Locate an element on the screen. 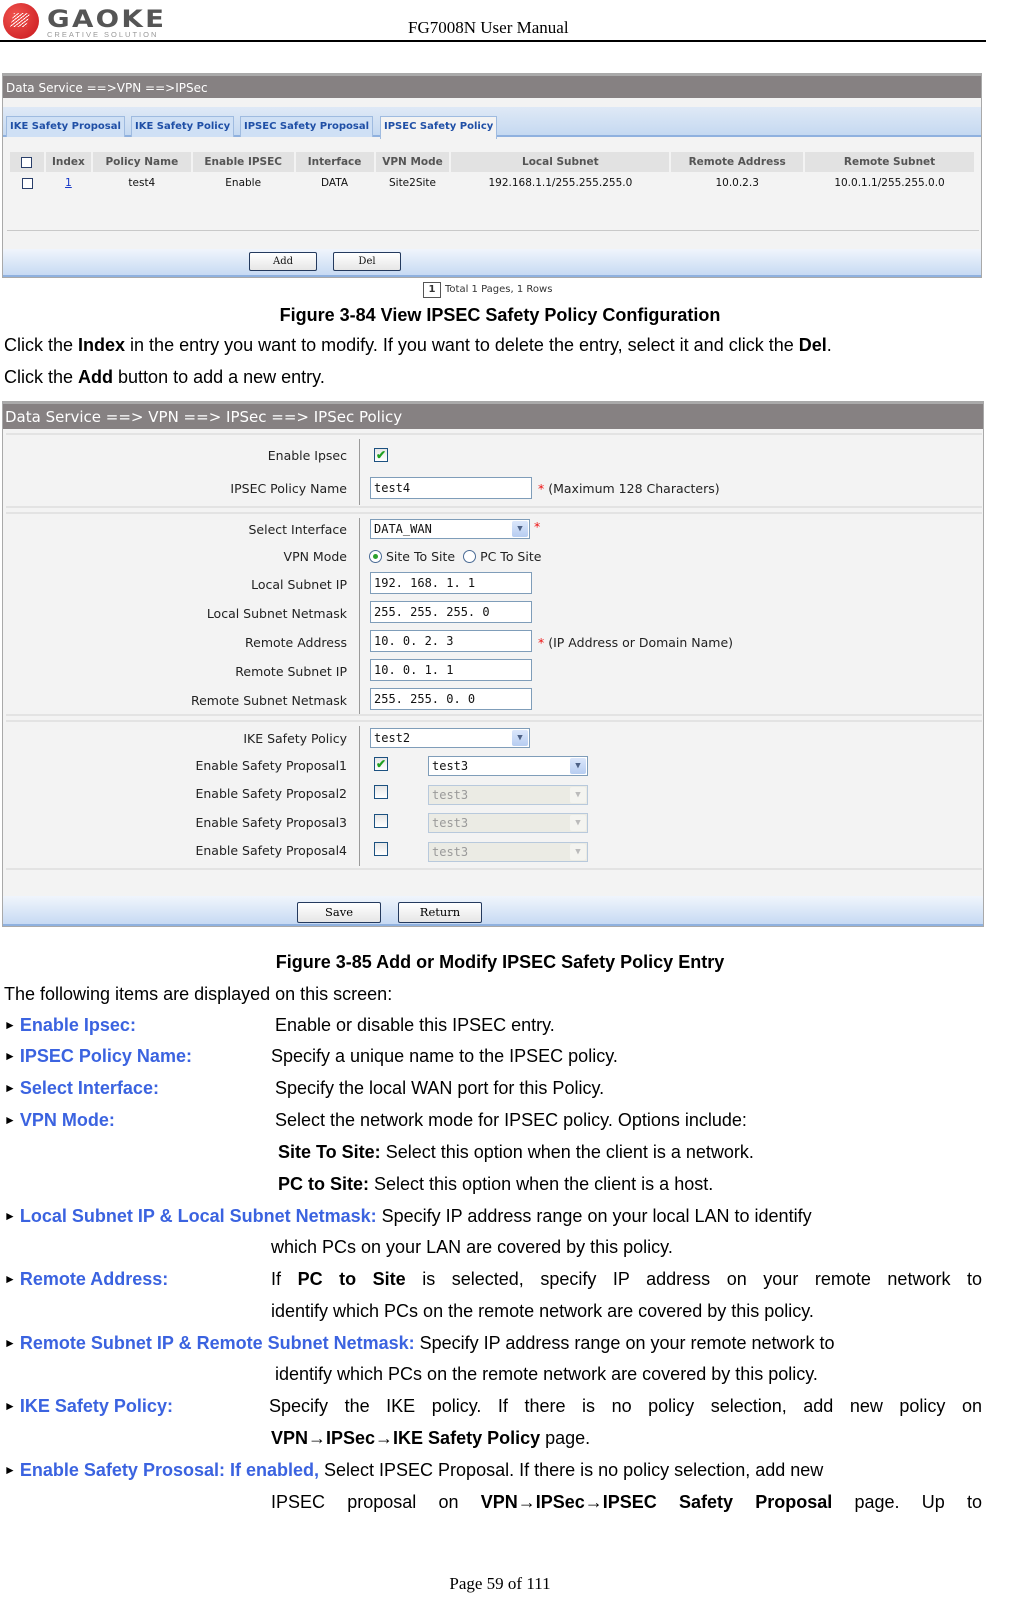 The height and width of the screenshot is (1606, 1010). return-button: Return is located at coordinates (440, 912).